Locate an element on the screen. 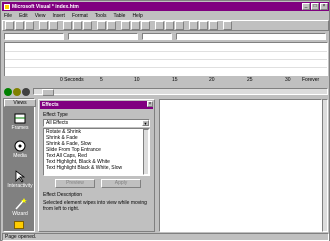 Image resolution: width=330 pixels, height=241 pixels. view-frames-label: Frames is located at coordinates (20, 128).